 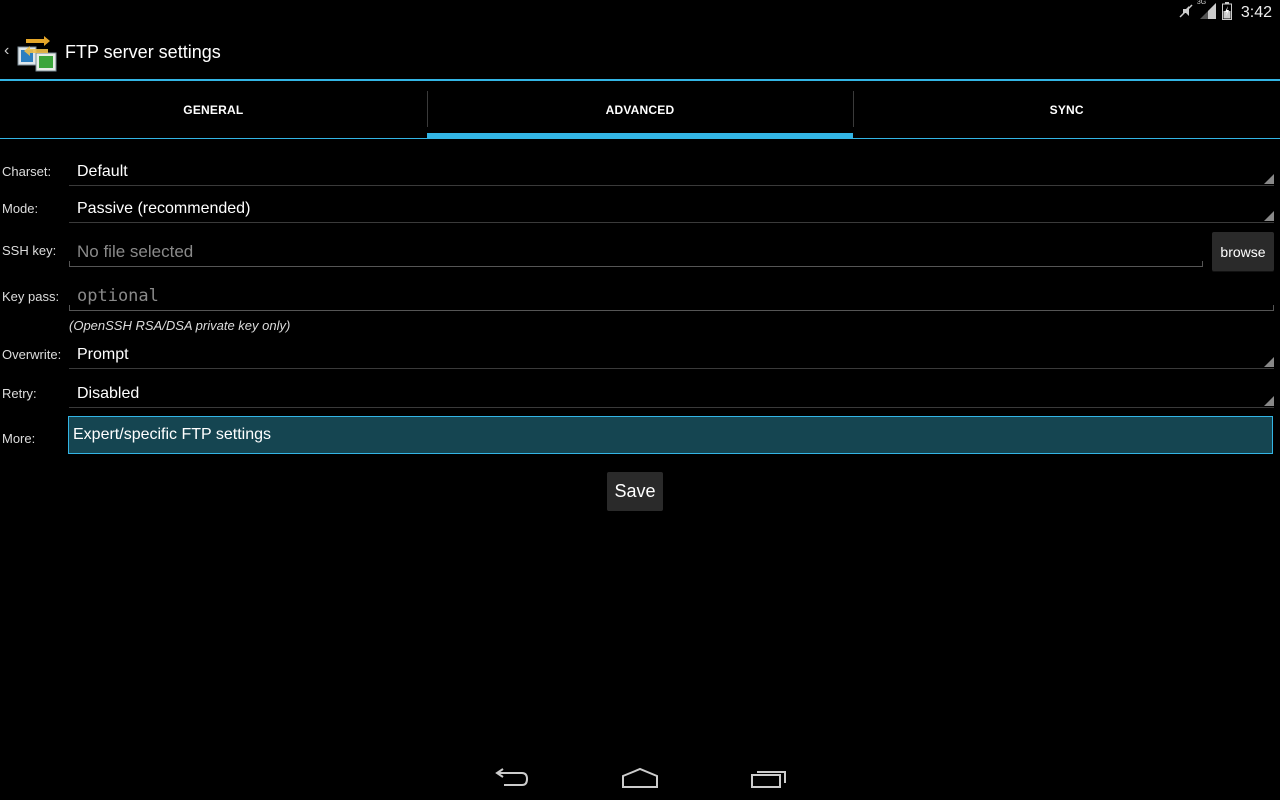 What do you see at coordinates (108, 393) in the screenshot?
I see `retry-value: Disabled` at bounding box center [108, 393].